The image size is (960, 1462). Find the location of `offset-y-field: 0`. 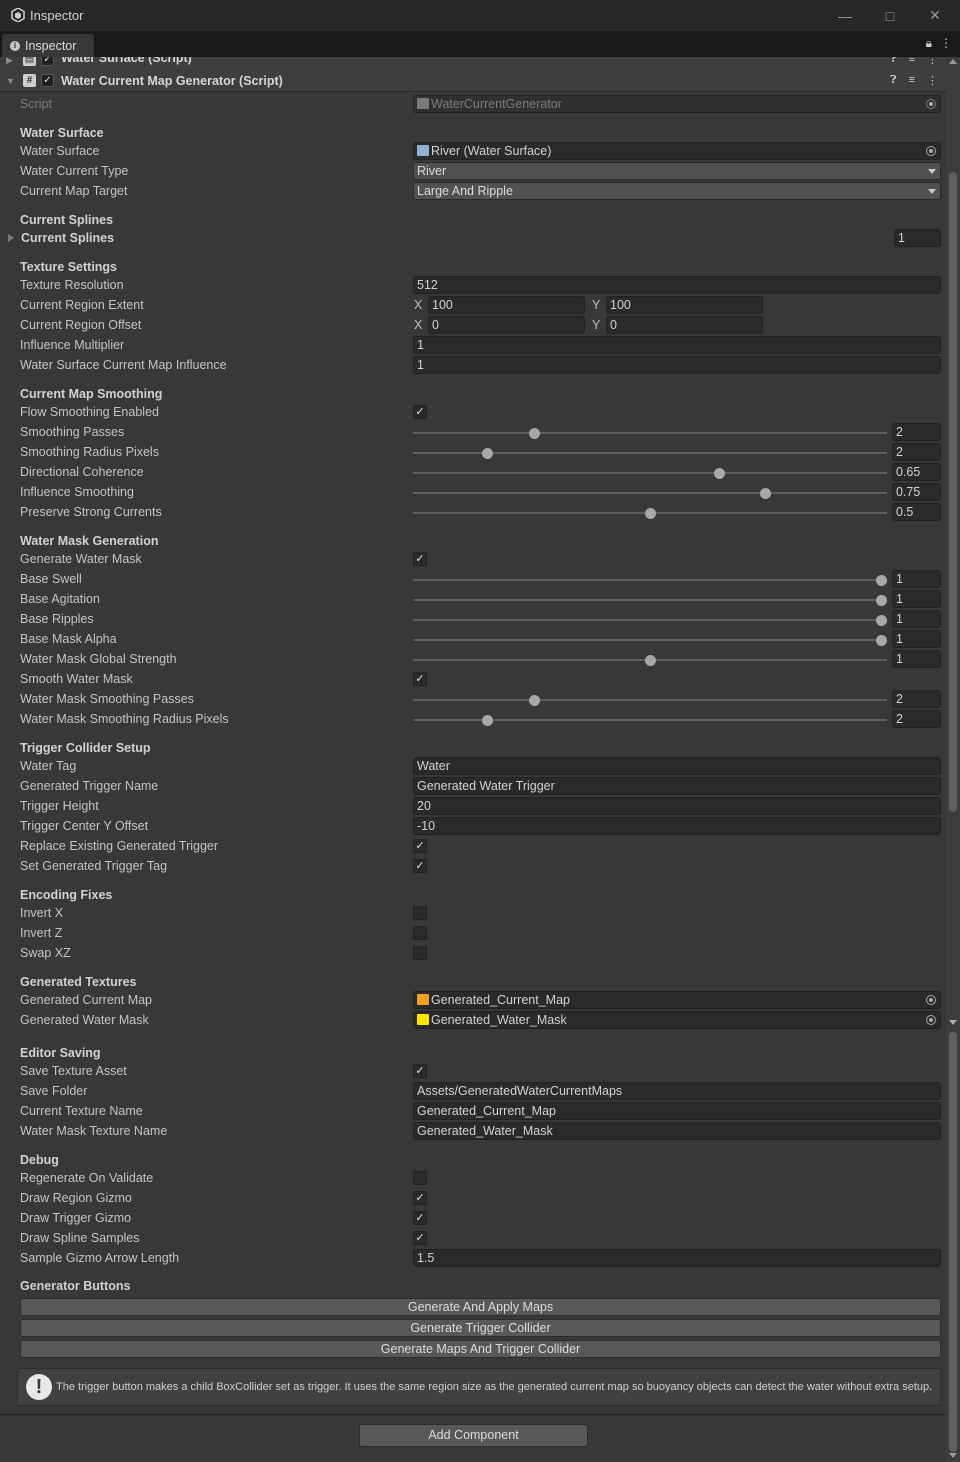

offset-y-field: 0 is located at coordinates (684, 325).